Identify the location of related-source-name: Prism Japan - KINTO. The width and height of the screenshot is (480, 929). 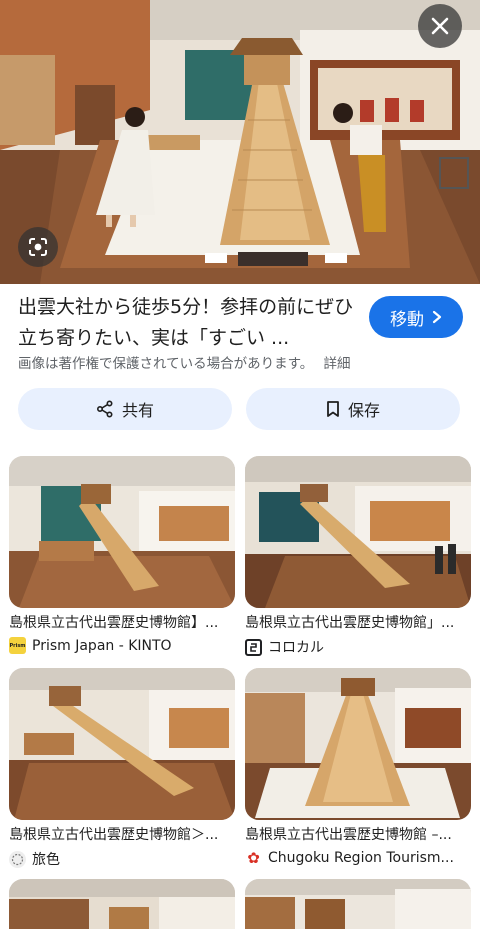
(102, 645).